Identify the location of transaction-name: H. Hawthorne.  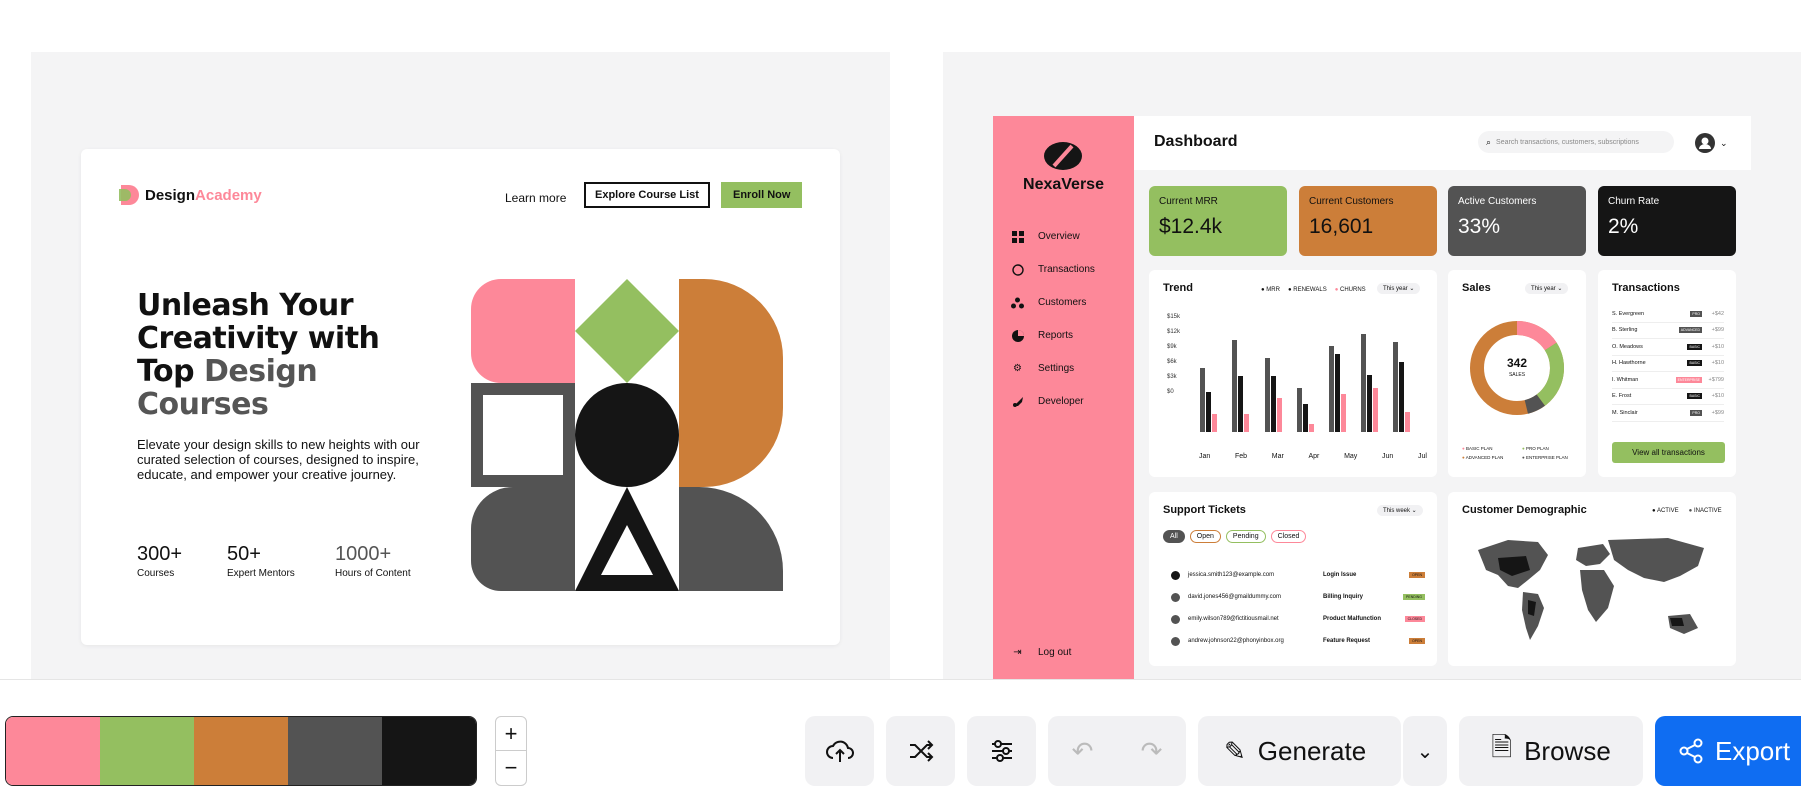
(1629, 363).